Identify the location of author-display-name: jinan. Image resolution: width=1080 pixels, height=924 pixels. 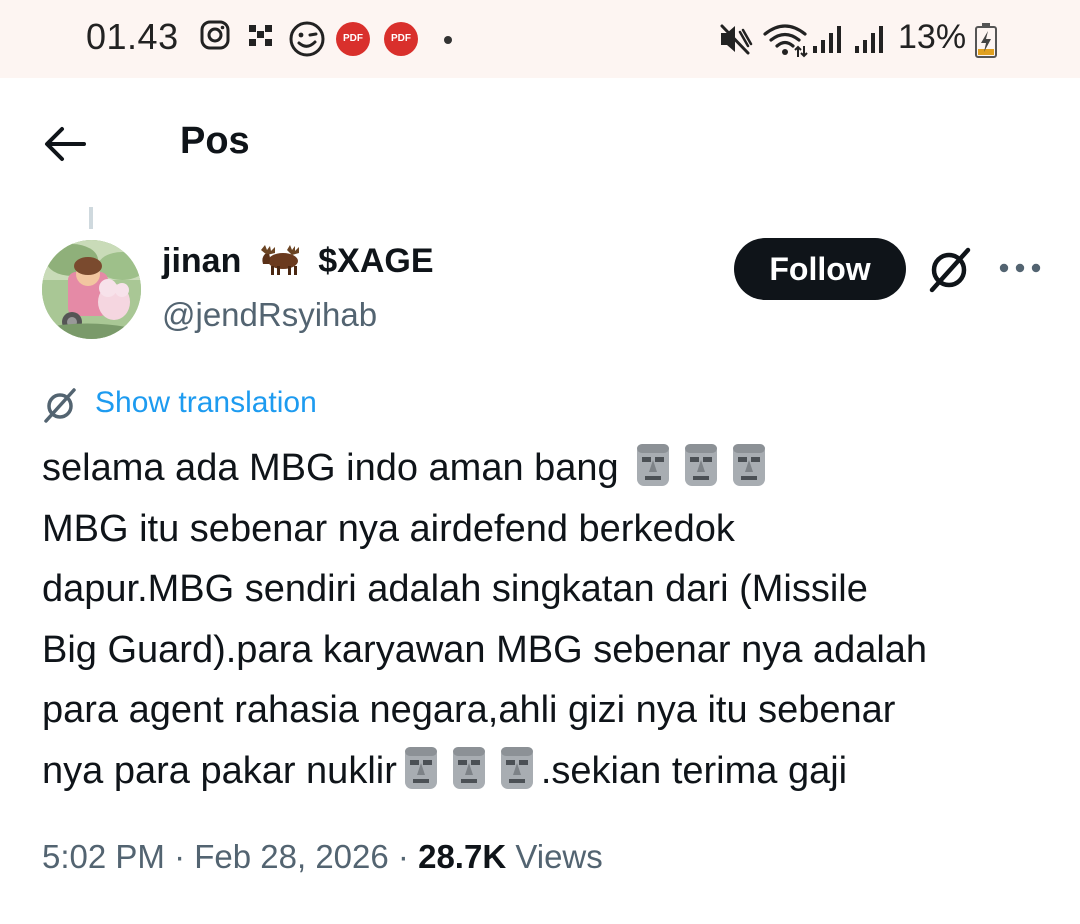
(202, 261).